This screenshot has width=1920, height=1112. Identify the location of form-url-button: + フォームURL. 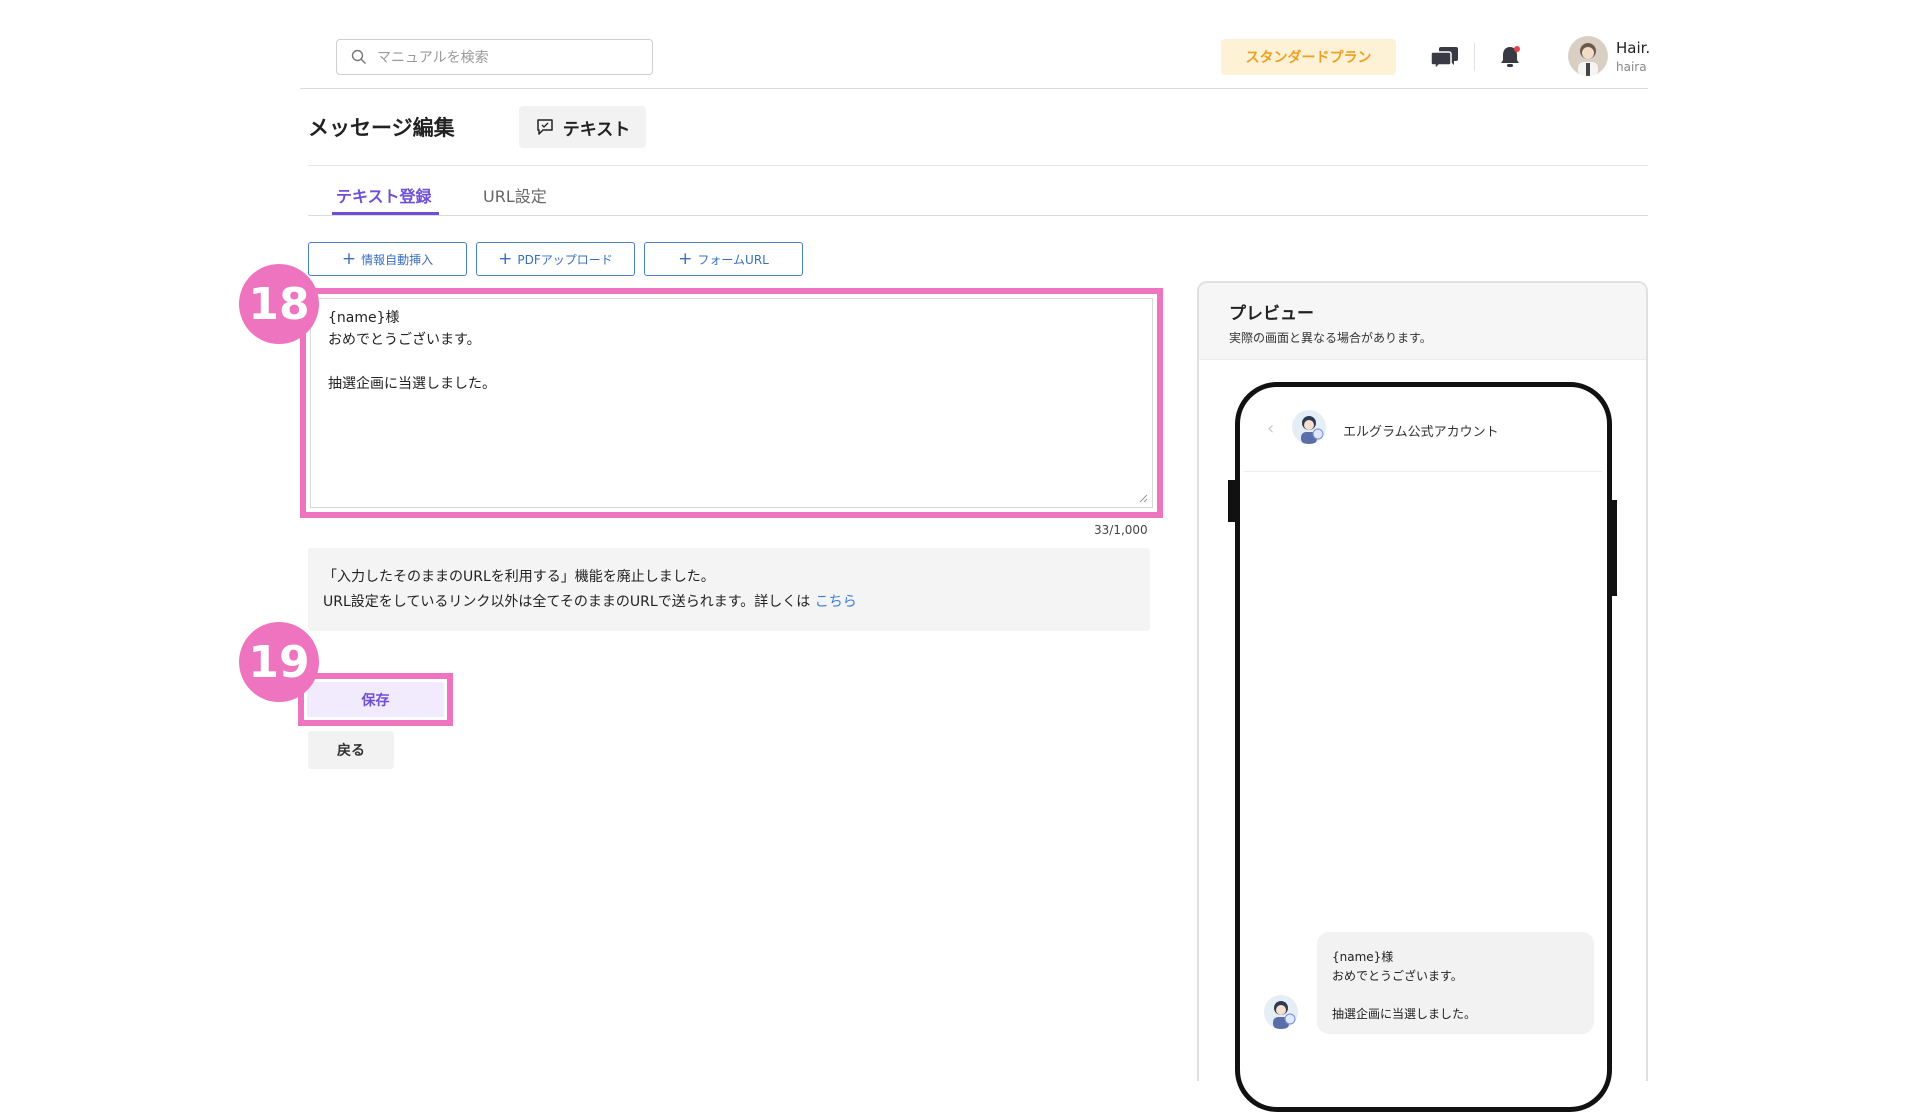
(723, 259).